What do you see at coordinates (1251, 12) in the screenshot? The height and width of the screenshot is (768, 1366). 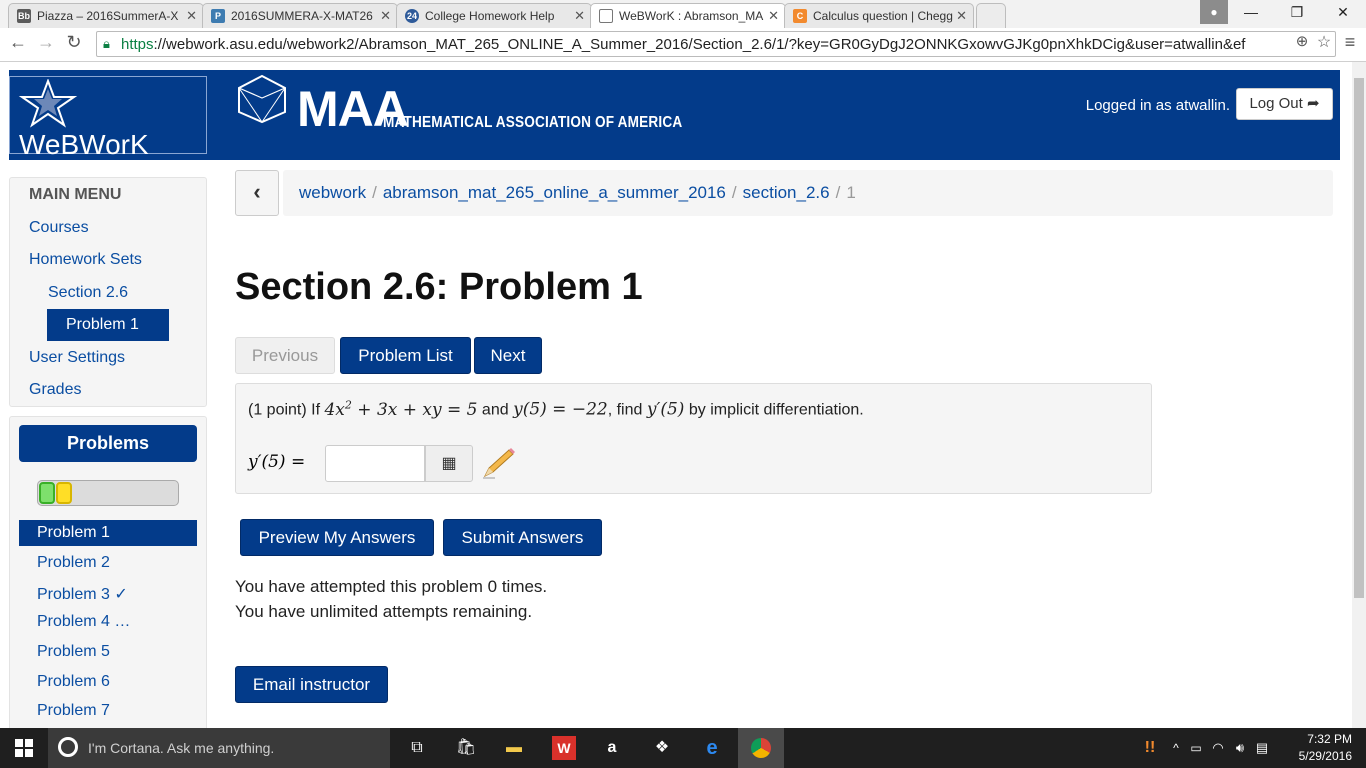 I see `minimize-button: —` at bounding box center [1251, 12].